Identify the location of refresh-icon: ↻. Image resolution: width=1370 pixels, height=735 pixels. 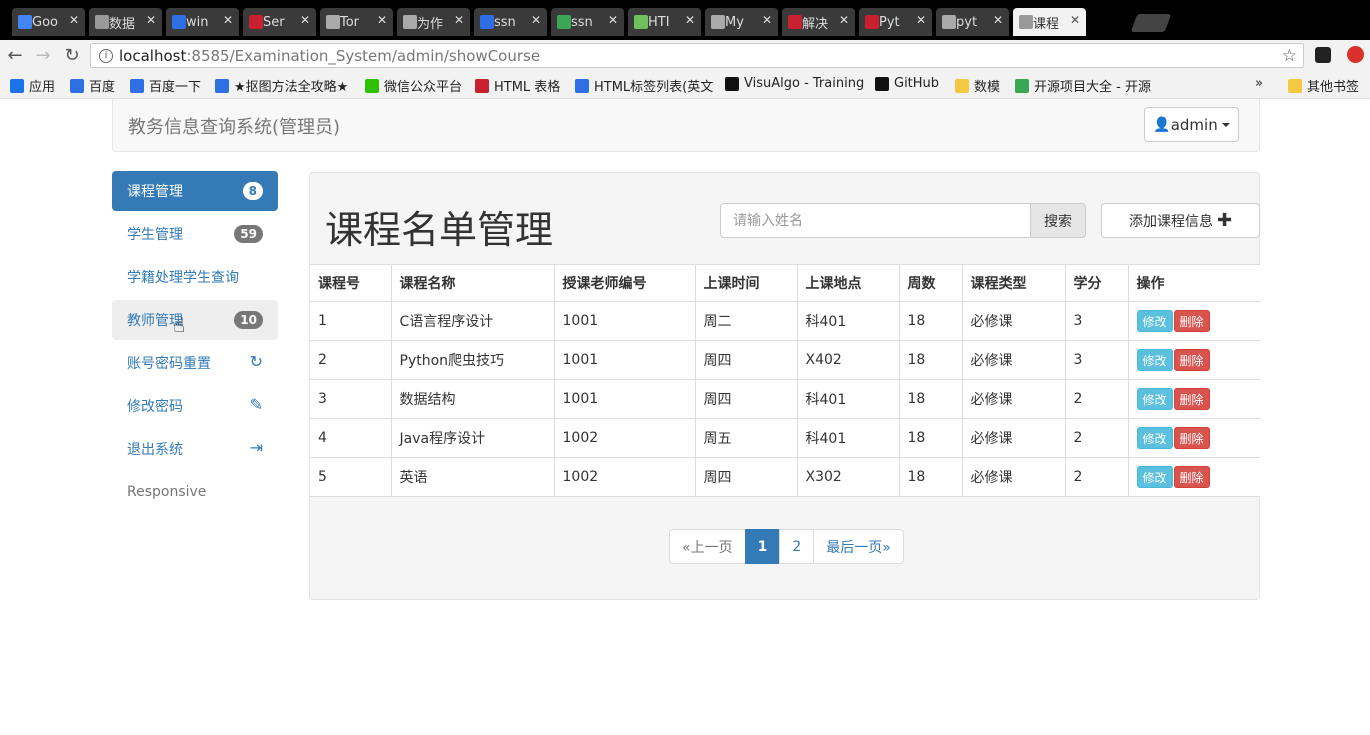
(256, 361).